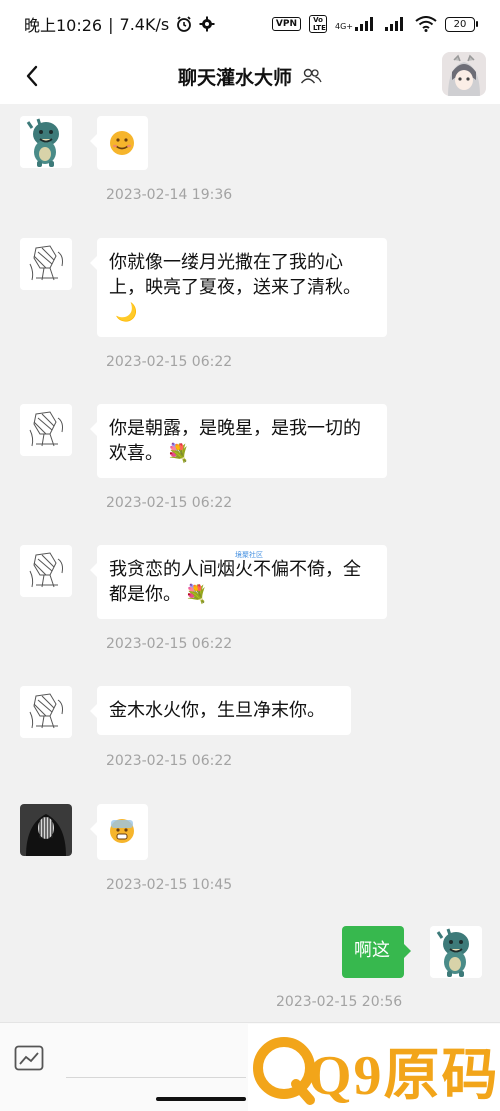  I want to click on battery-icon: 20, so click(461, 24).